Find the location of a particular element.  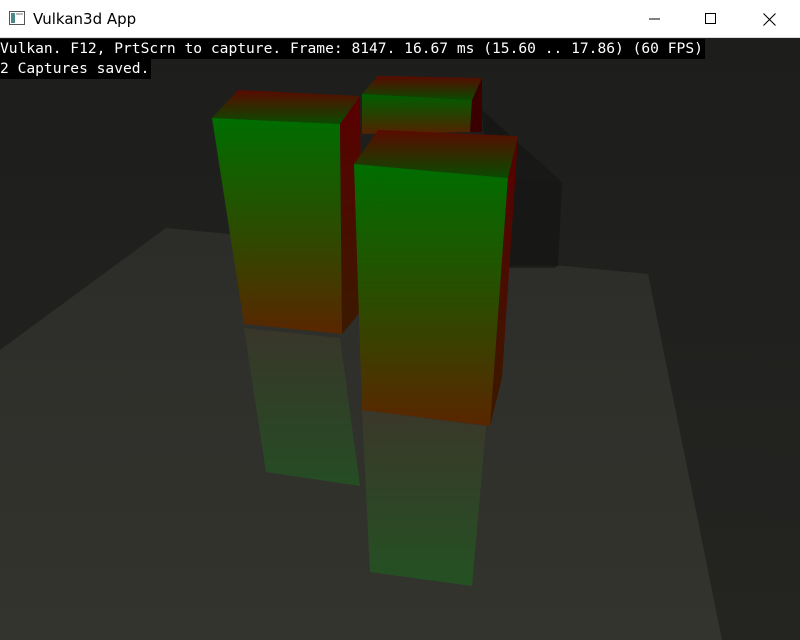

maximize-icon is located at coordinates (710, 18).